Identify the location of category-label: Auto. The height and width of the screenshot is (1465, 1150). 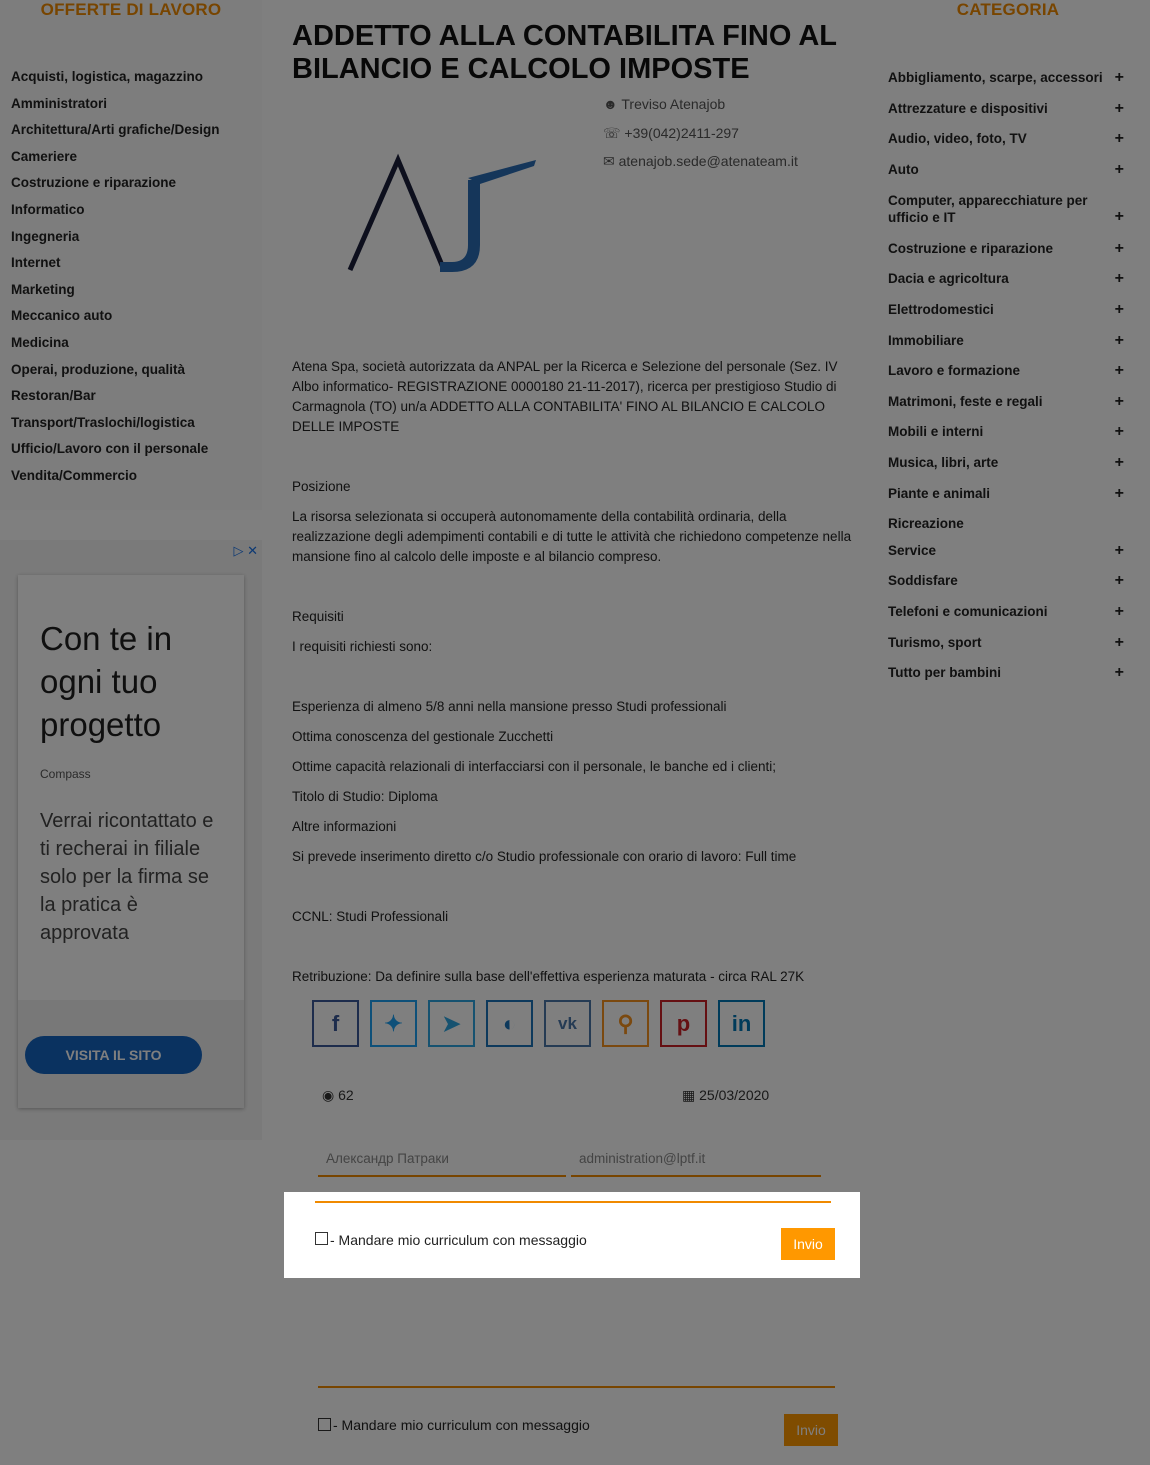
(903, 169).